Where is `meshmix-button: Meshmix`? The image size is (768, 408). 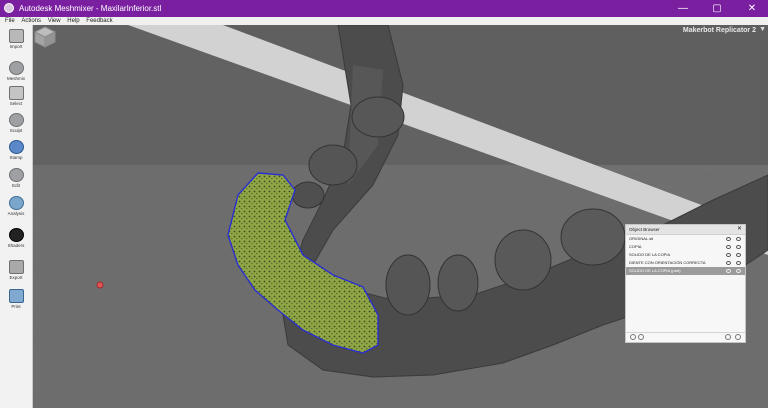
meshmix-button: Meshmix is located at coordinates (16, 73).